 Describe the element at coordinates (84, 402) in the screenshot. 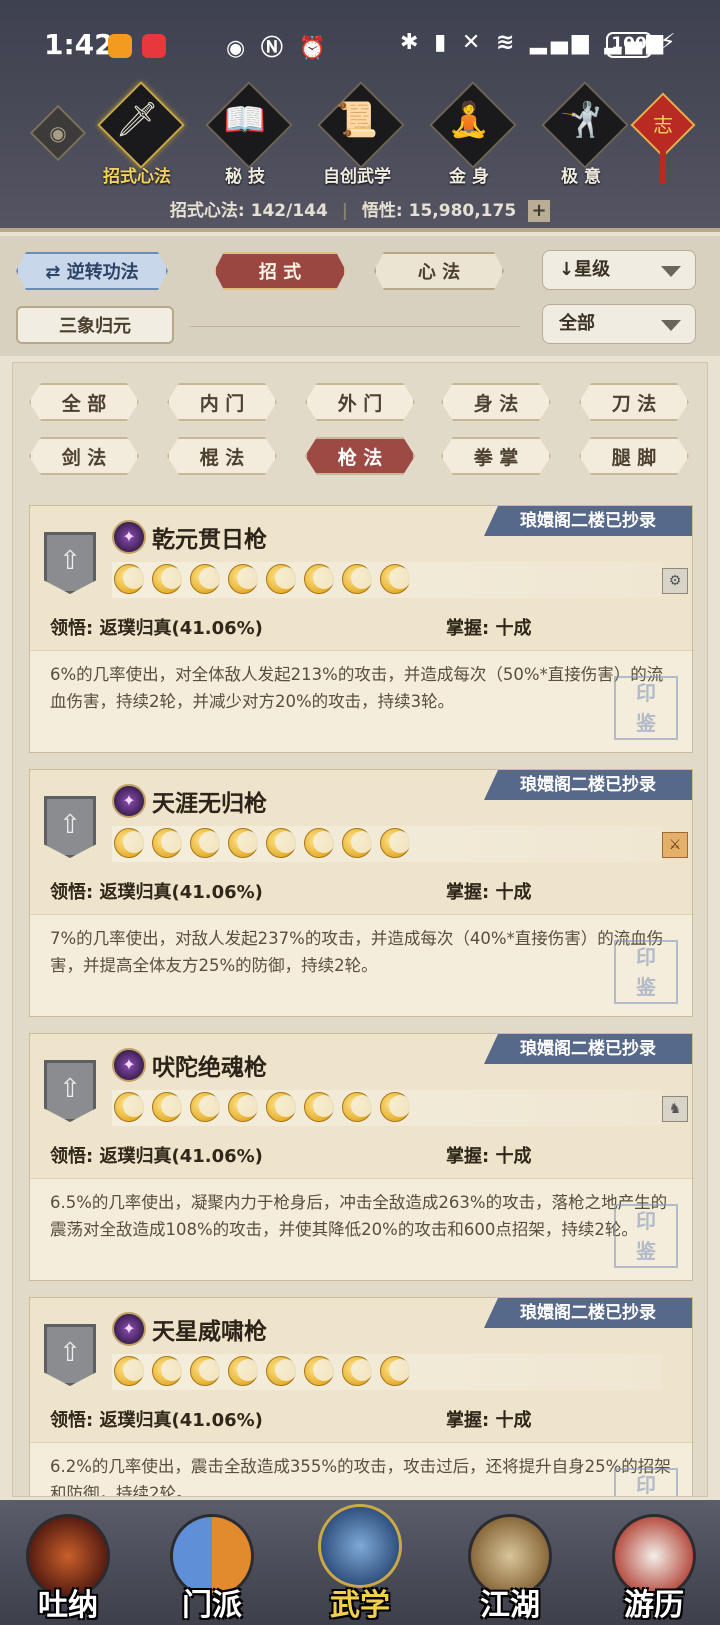

I see `category-all: 全 部` at that location.